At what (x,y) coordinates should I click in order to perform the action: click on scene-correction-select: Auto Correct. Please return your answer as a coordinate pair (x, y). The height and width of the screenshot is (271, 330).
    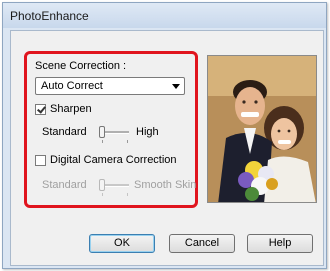
    Looking at the image, I should click on (110, 86).